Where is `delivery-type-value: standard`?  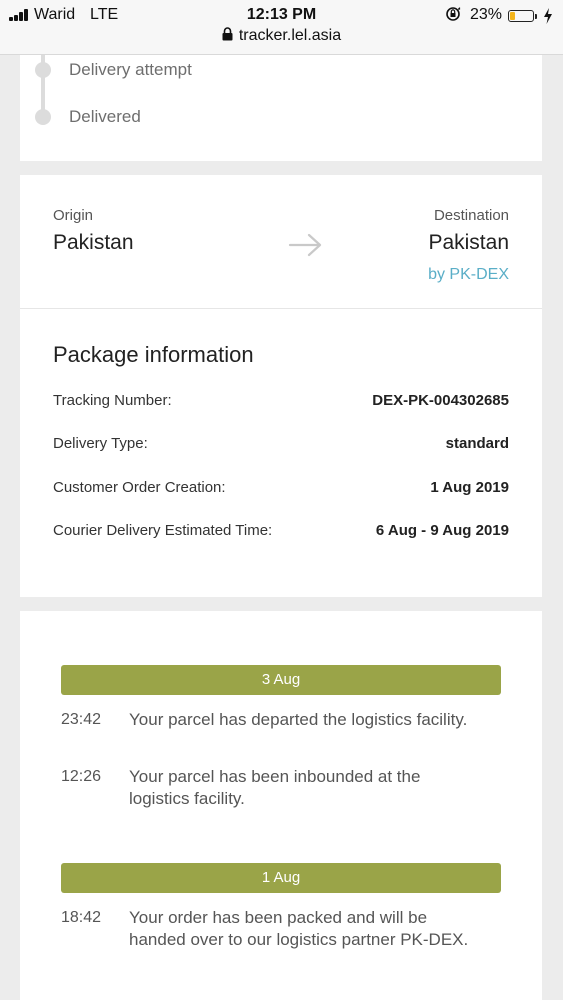 delivery-type-value: standard is located at coordinates (477, 443).